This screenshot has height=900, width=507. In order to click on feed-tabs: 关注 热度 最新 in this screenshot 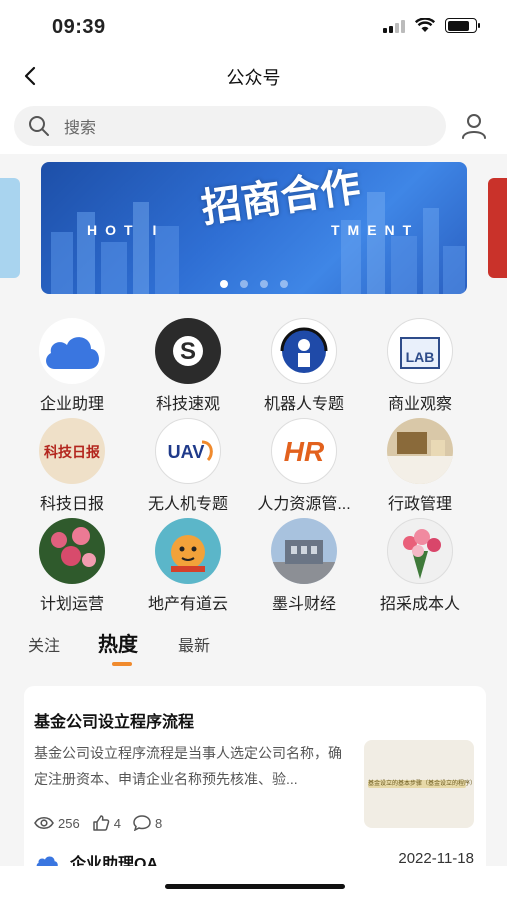, I will do `click(253, 650)`.